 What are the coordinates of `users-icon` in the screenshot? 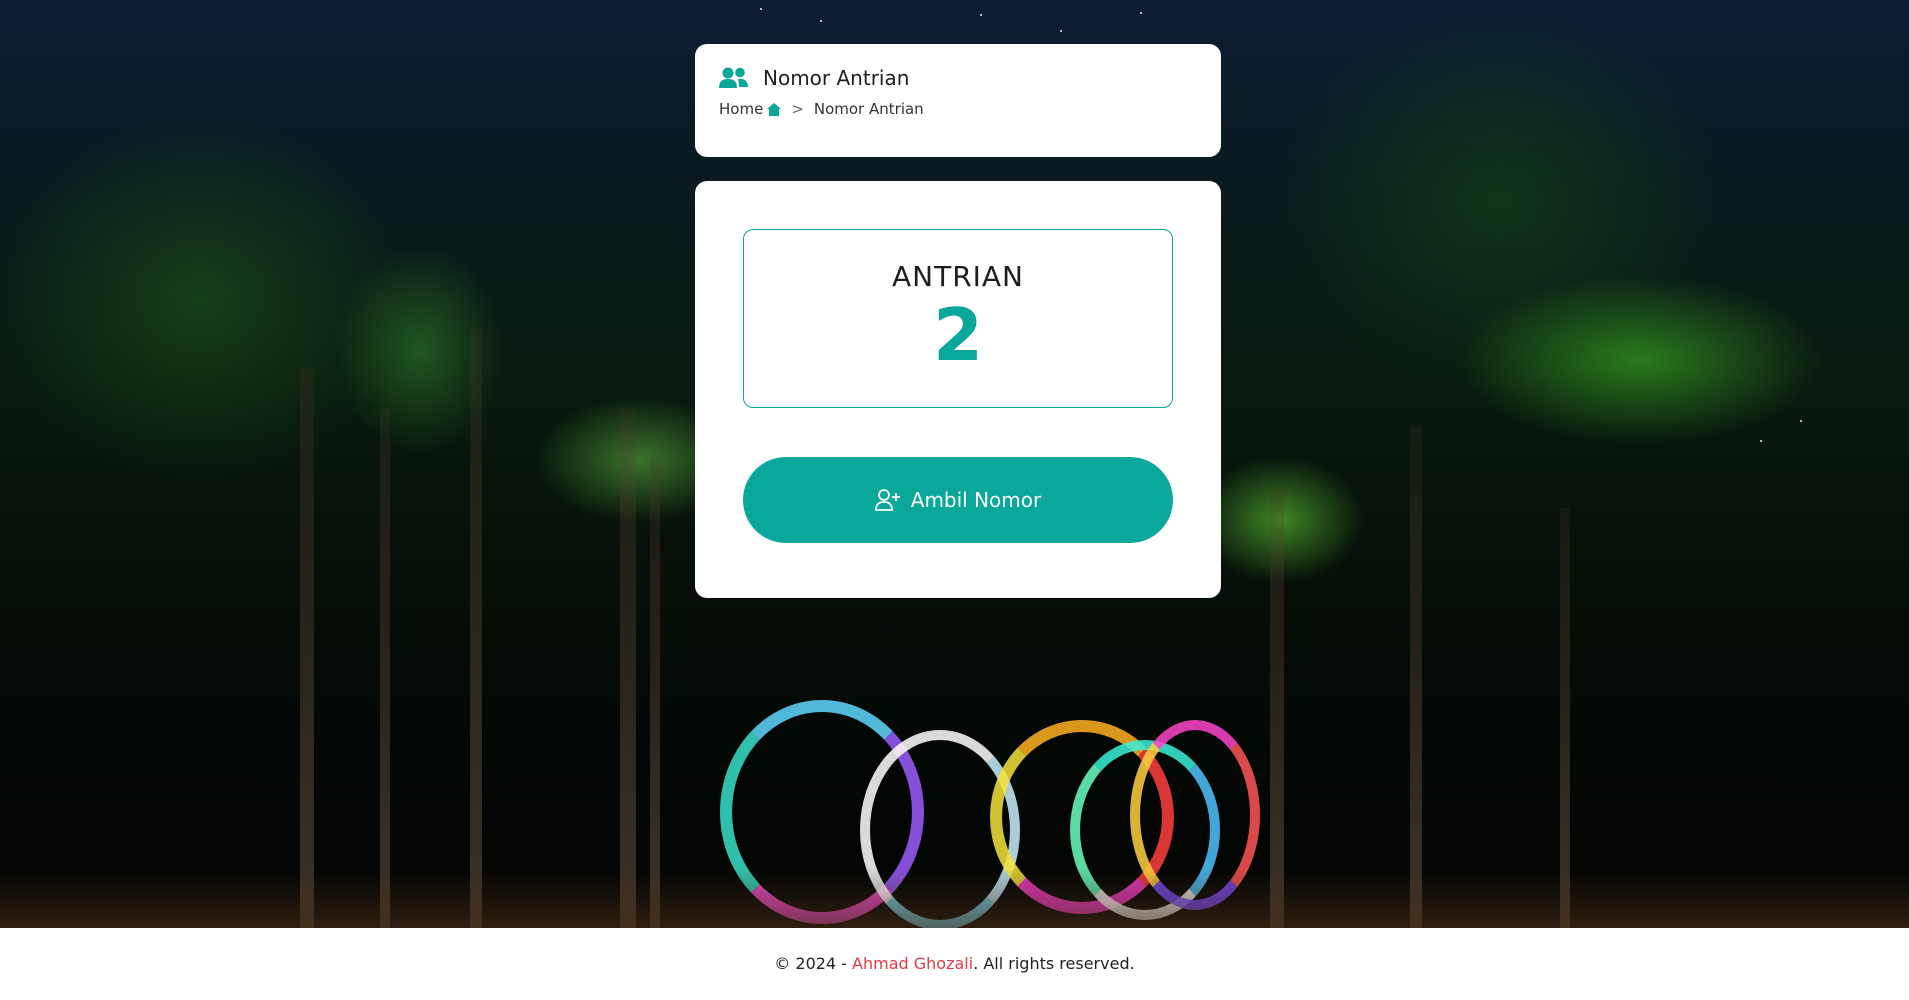 It's located at (733, 78).